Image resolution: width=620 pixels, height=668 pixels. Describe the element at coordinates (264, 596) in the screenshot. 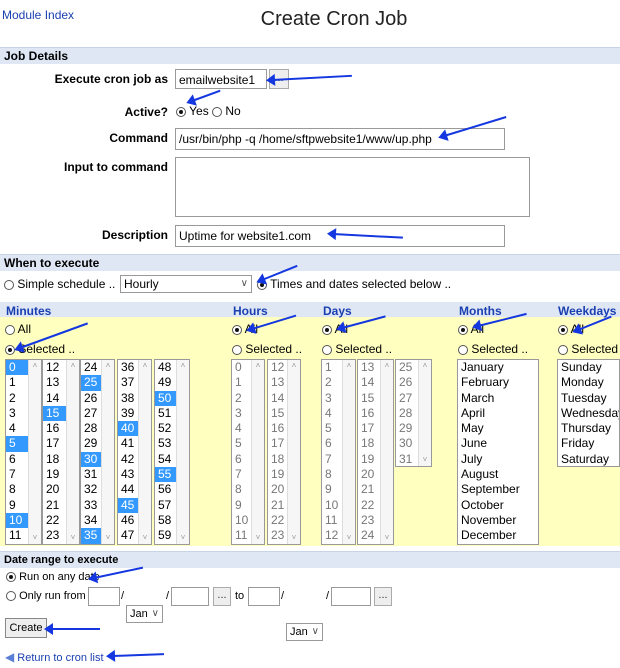

I see `to-day-input` at that location.